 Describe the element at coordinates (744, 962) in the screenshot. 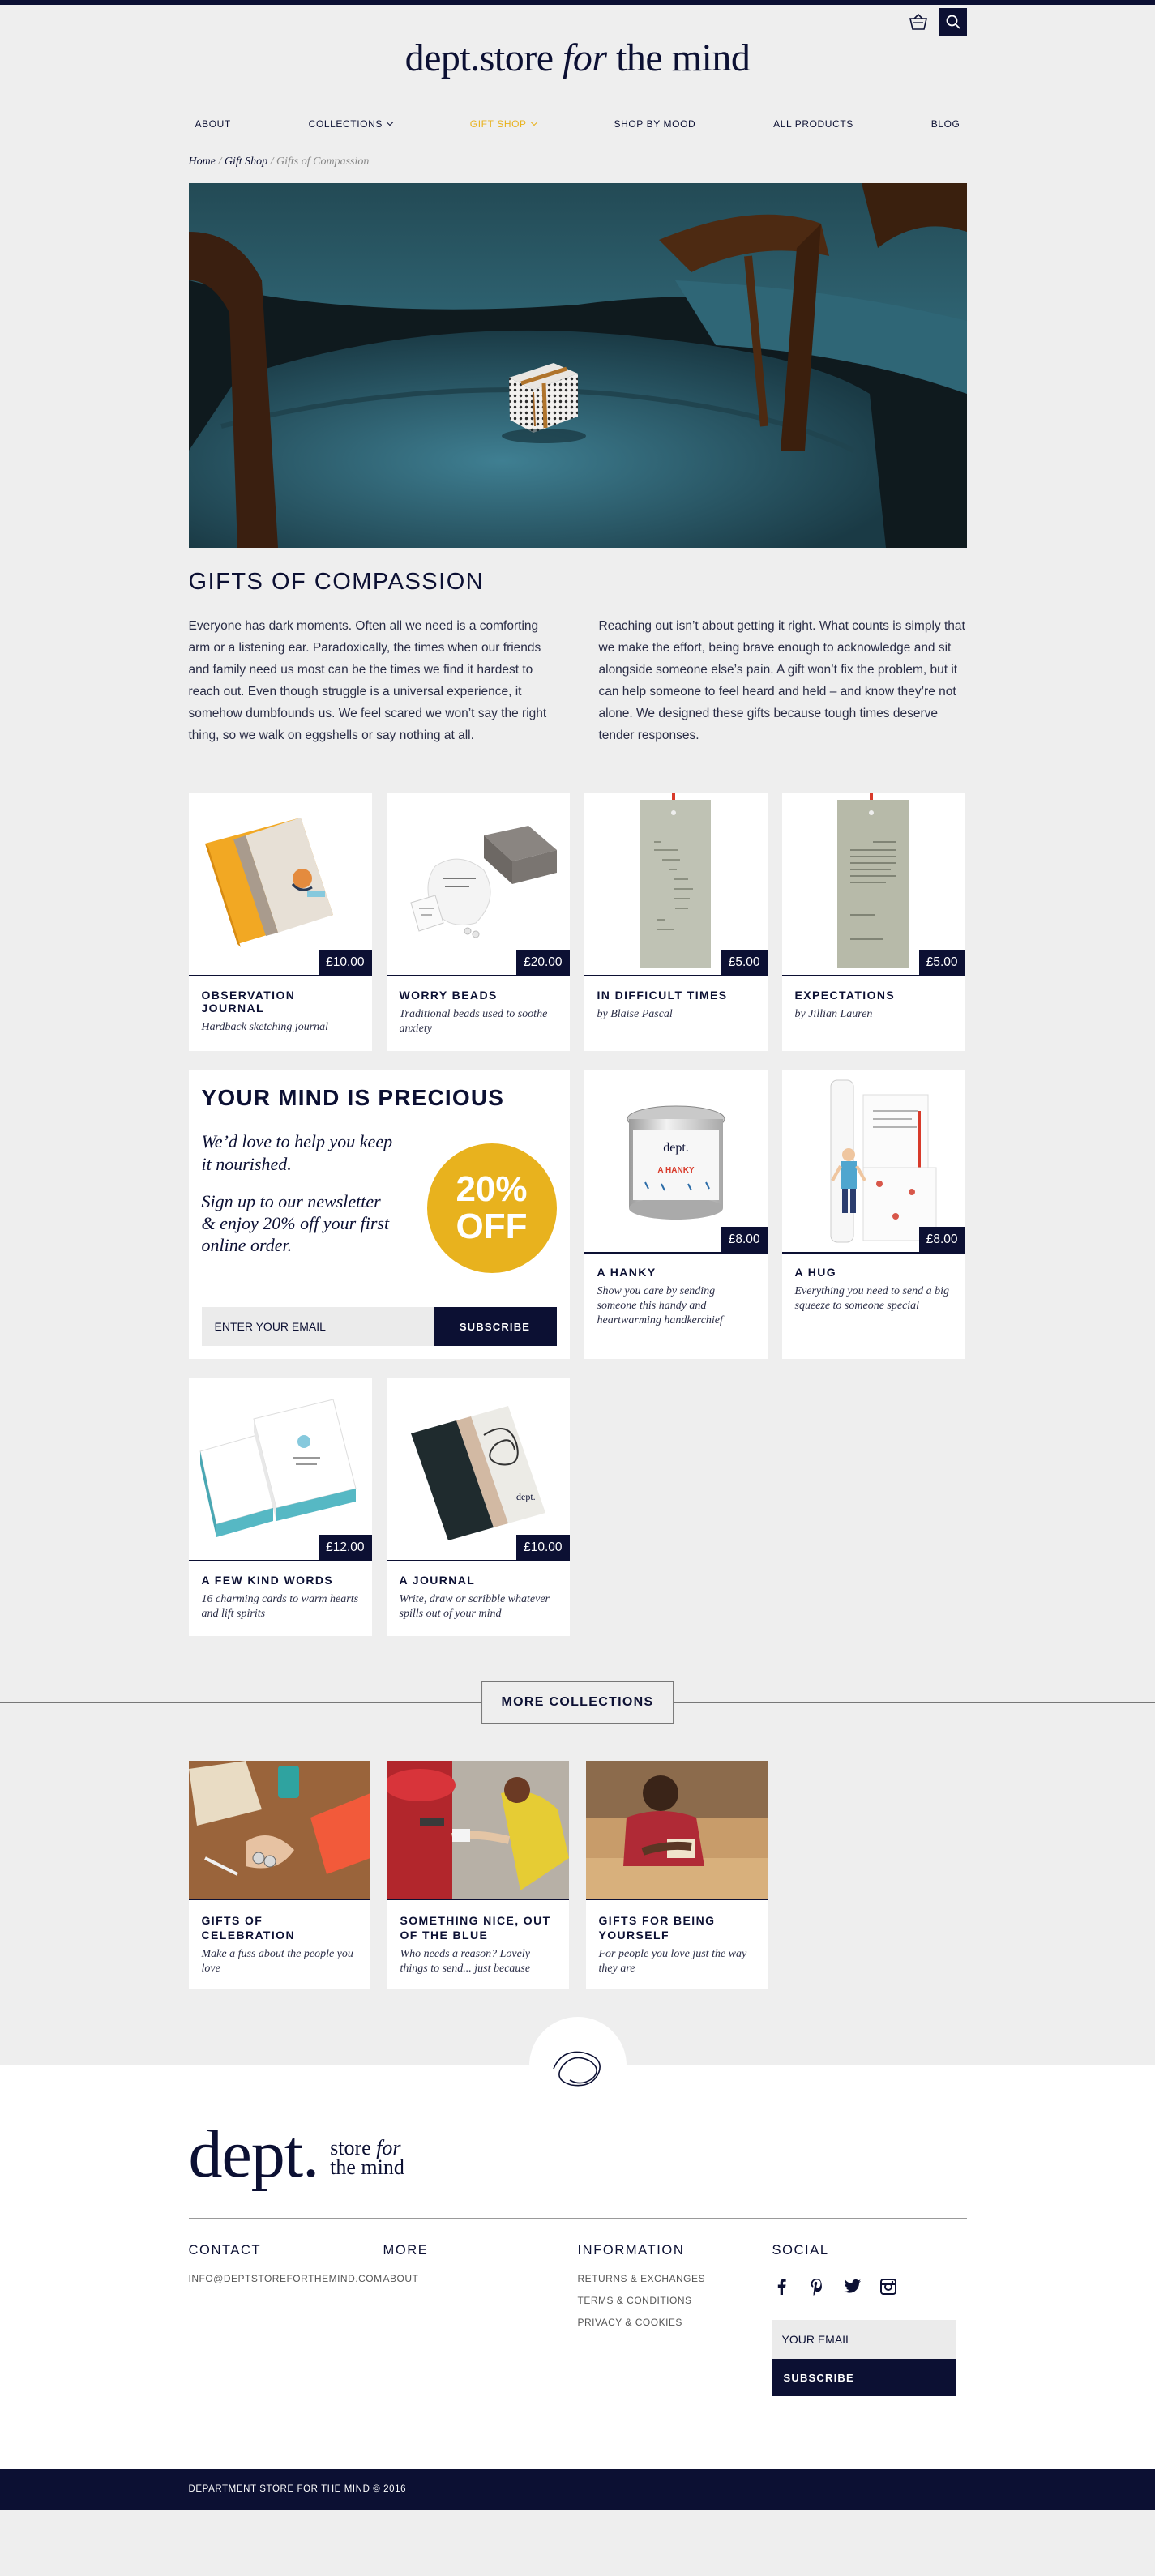

I see `product-price: £5.00` at that location.